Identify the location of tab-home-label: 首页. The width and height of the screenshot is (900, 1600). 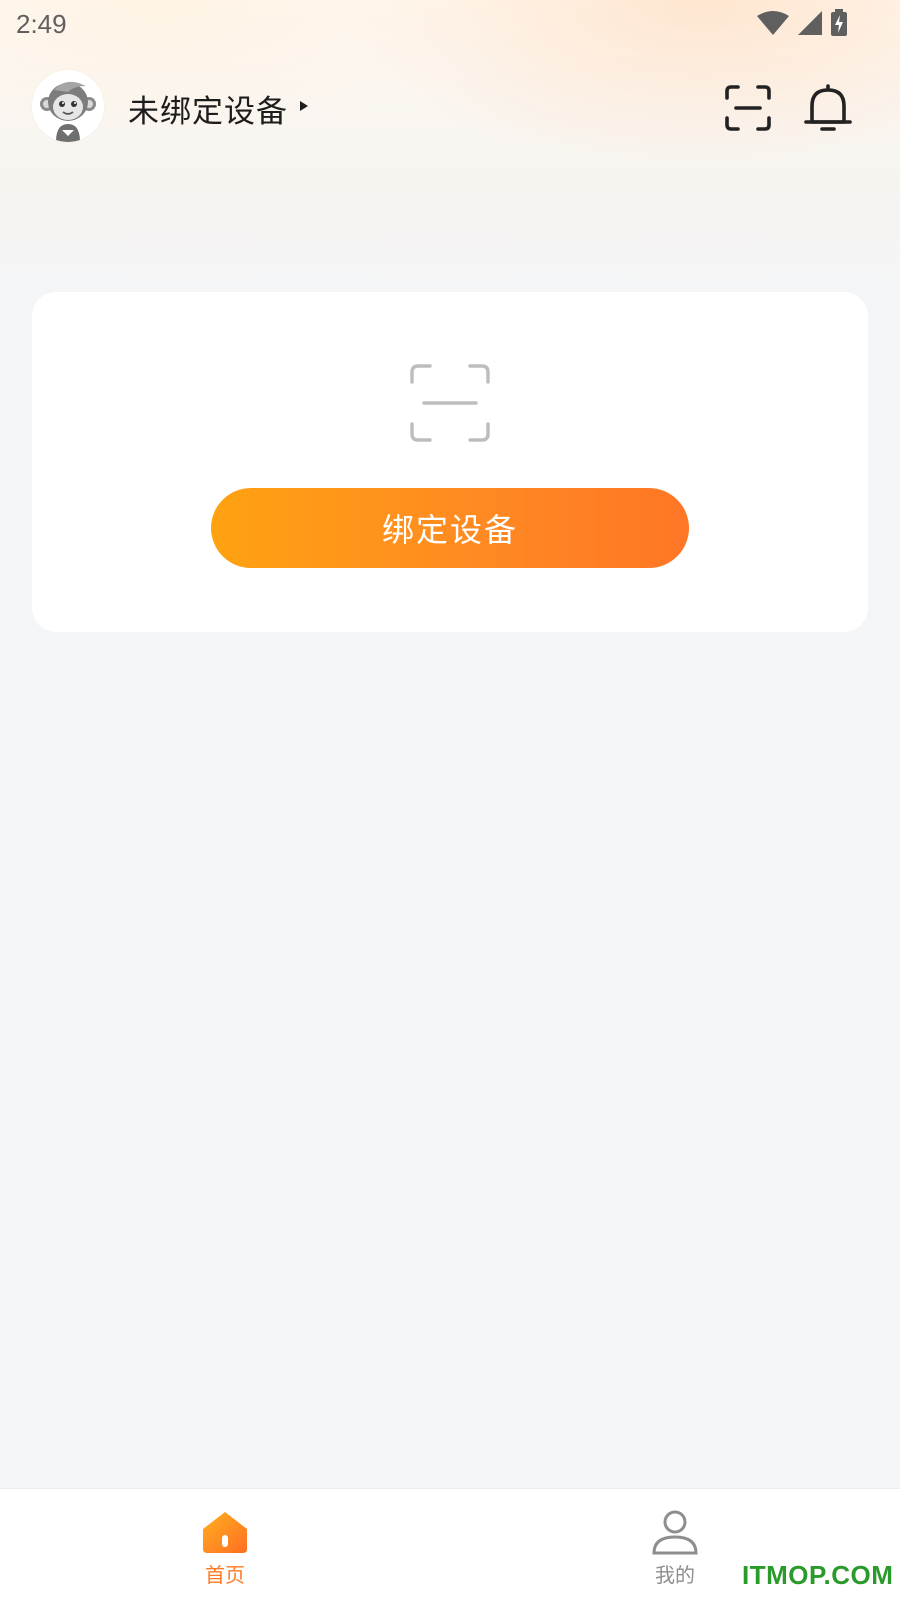
(225, 1575).